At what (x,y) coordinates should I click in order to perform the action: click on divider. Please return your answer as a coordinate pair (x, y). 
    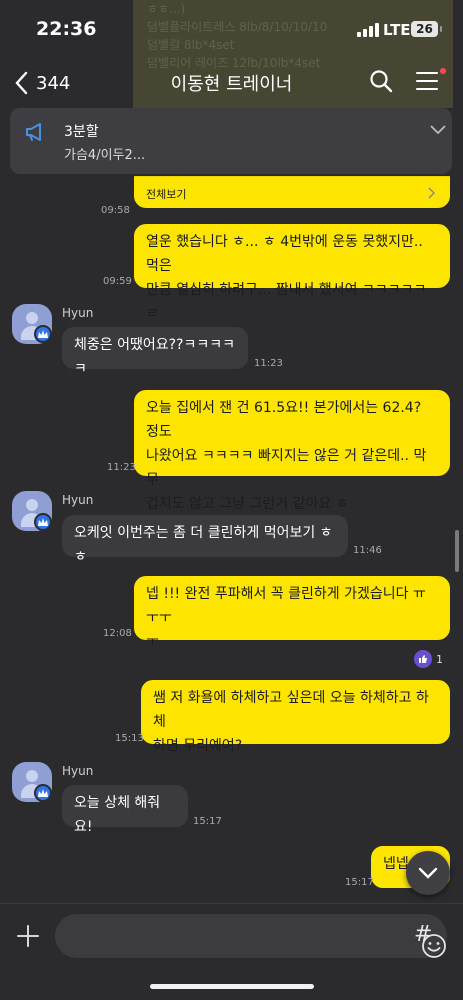
    Looking at the image, I should click on (292, 176).